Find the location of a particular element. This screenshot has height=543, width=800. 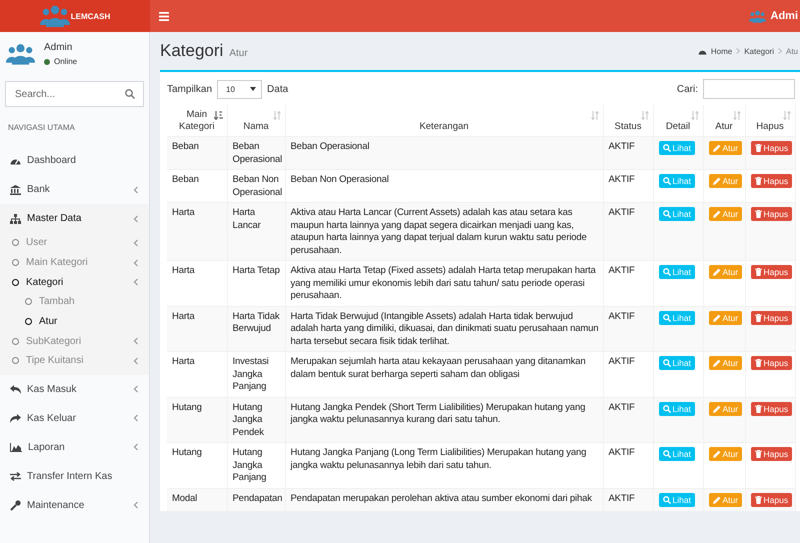

show-label: Tampilkan is located at coordinates (189, 89).